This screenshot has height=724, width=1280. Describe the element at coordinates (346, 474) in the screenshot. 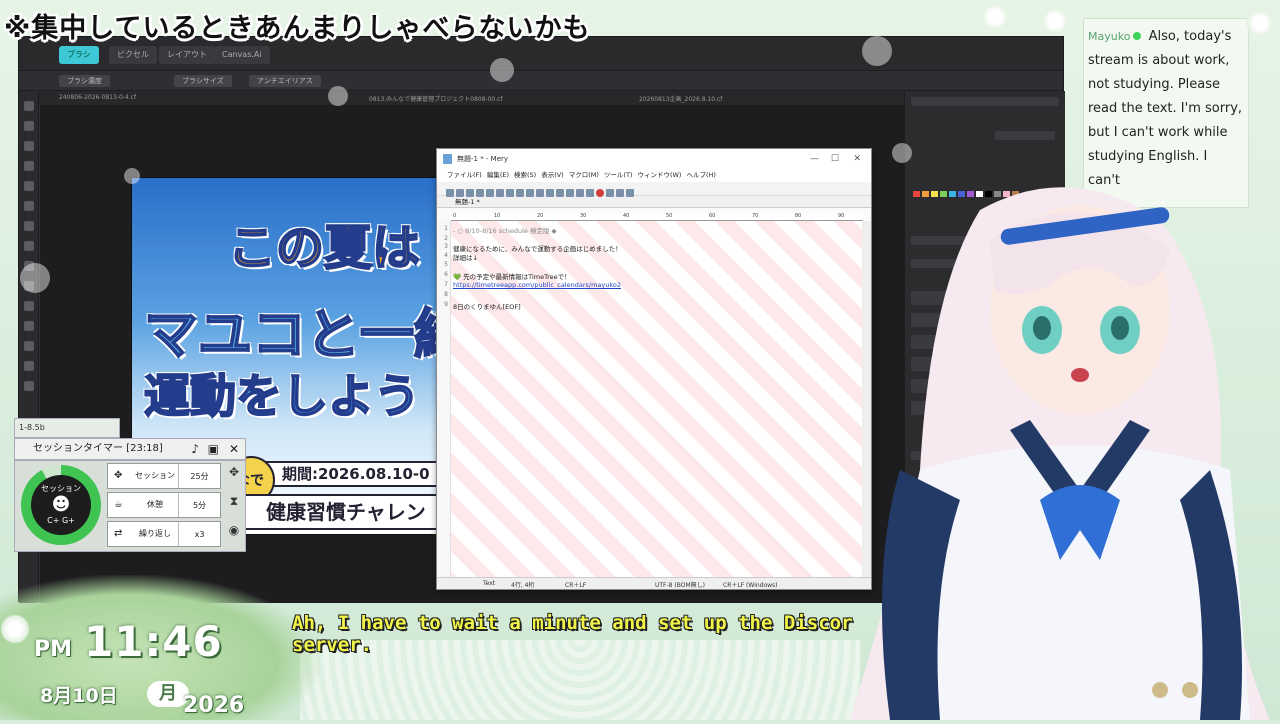

I see `poster-period-badge: 期間:2026.08.10-0` at that location.